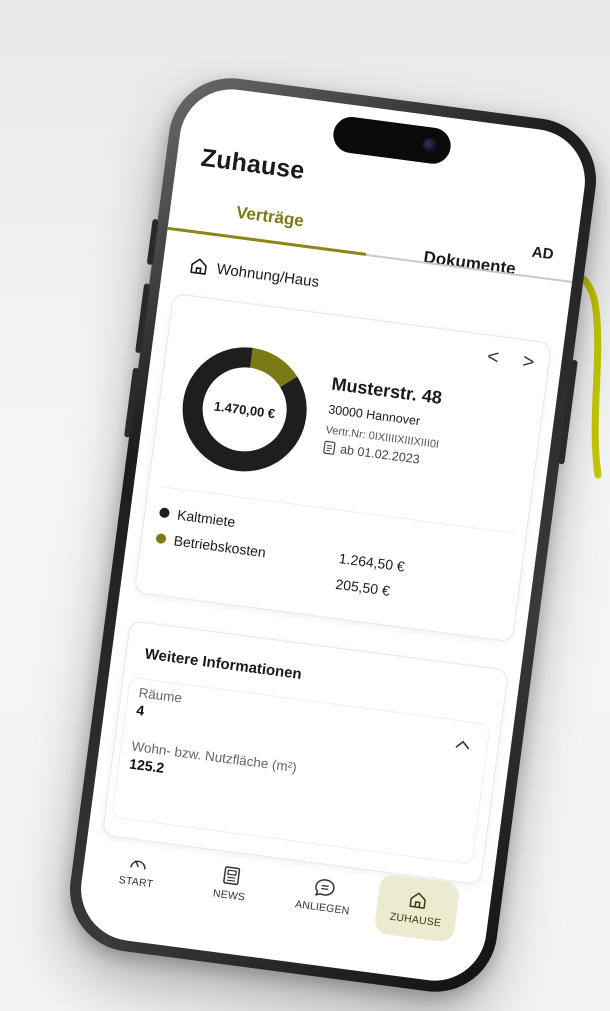  I want to click on nav-news-label: NEWS, so click(229, 895).